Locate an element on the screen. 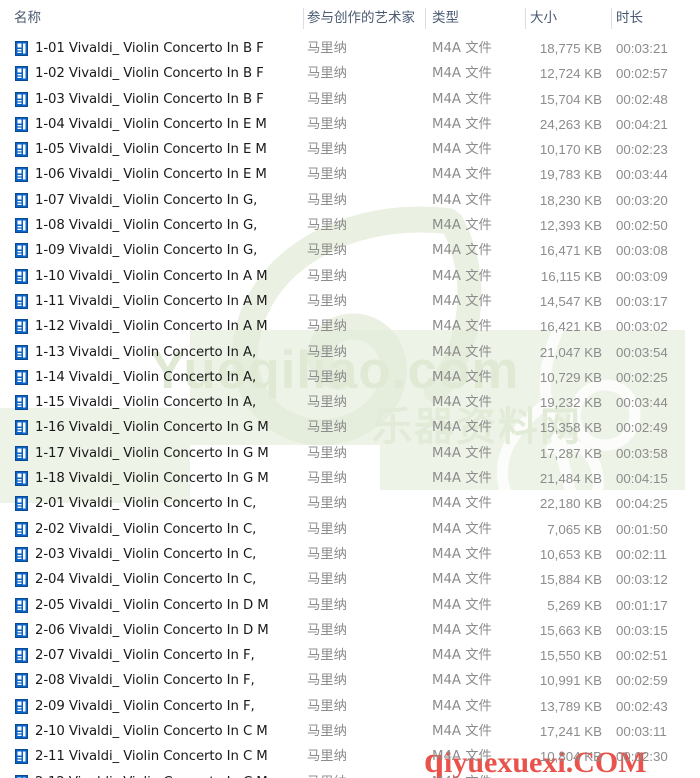  file-name-cell: 1-07 Vivaldi_ Violin Concerto In G, is located at coordinates (167, 200).